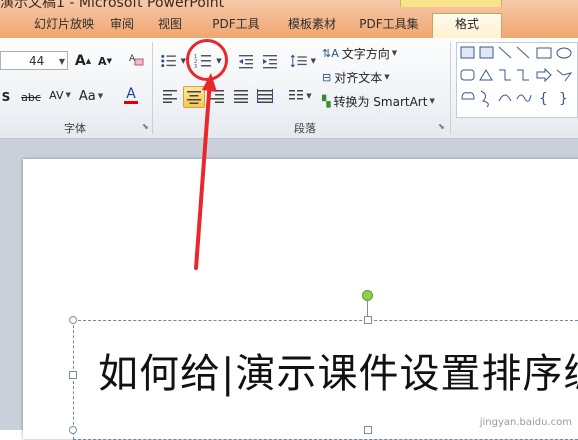 Image resolution: width=578 pixels, height=440 pixels. What do you see at coordinates (205, 171) in the screenshot?
I see `annotation-arrow` at bounding box center [205, 171].